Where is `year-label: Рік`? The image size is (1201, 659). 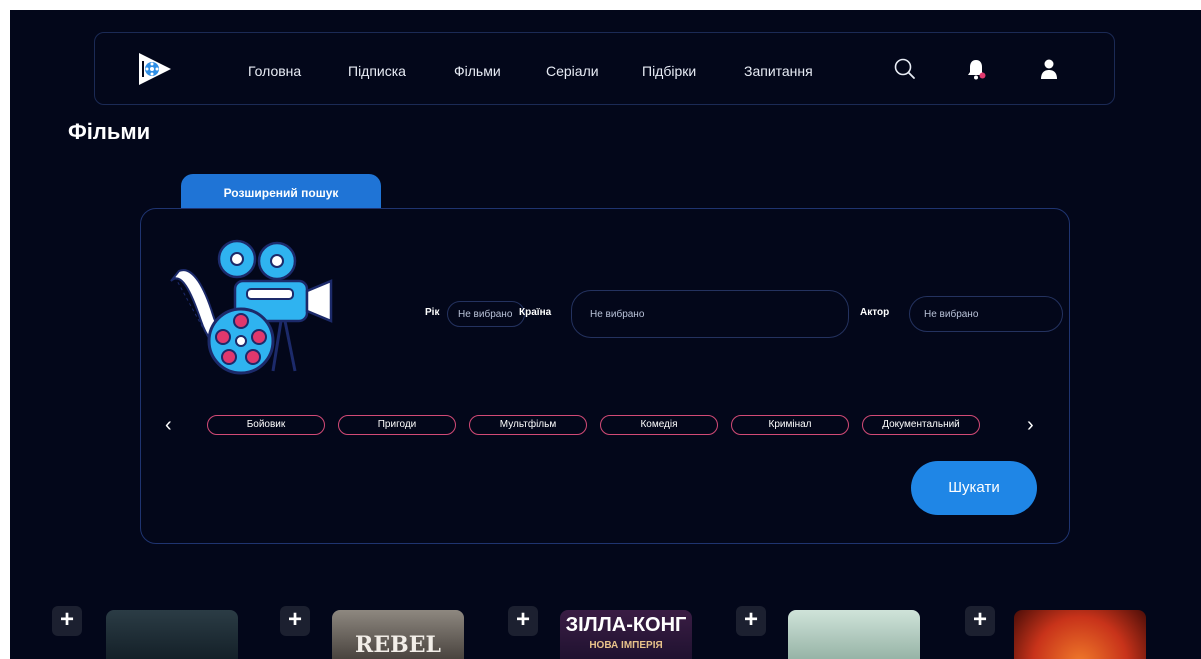 year-label: Рік is located at coordinates (432, 312).